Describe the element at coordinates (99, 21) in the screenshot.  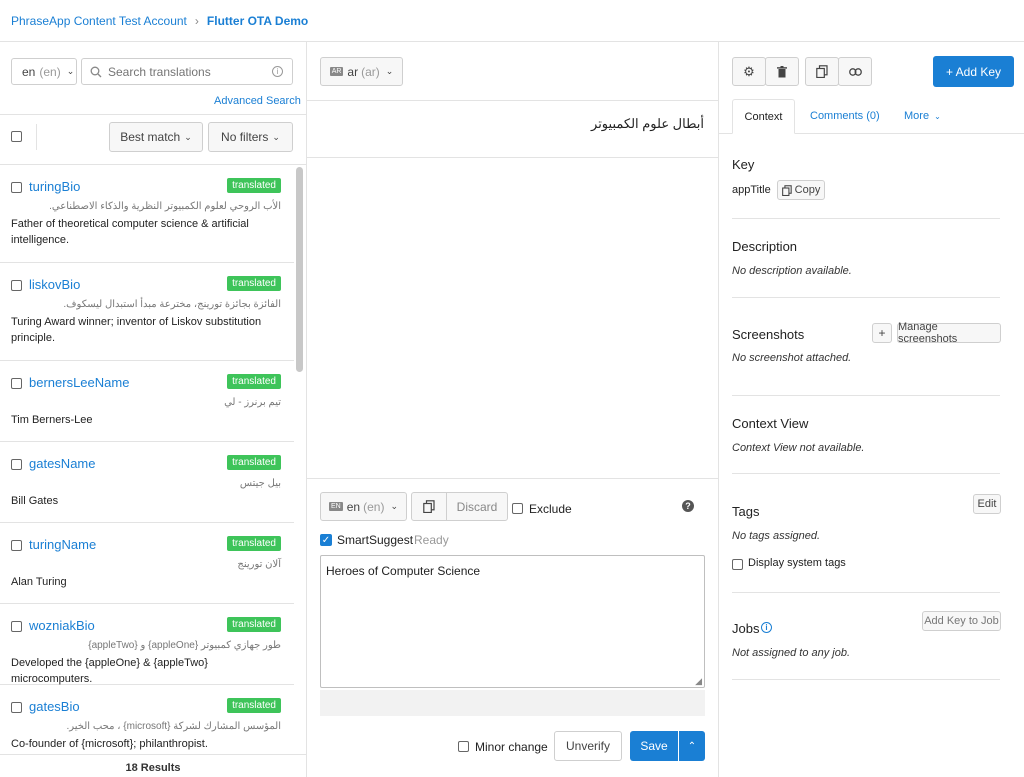
I see `breadcrumb-account: PhraseApp Content Test Account` at that location.